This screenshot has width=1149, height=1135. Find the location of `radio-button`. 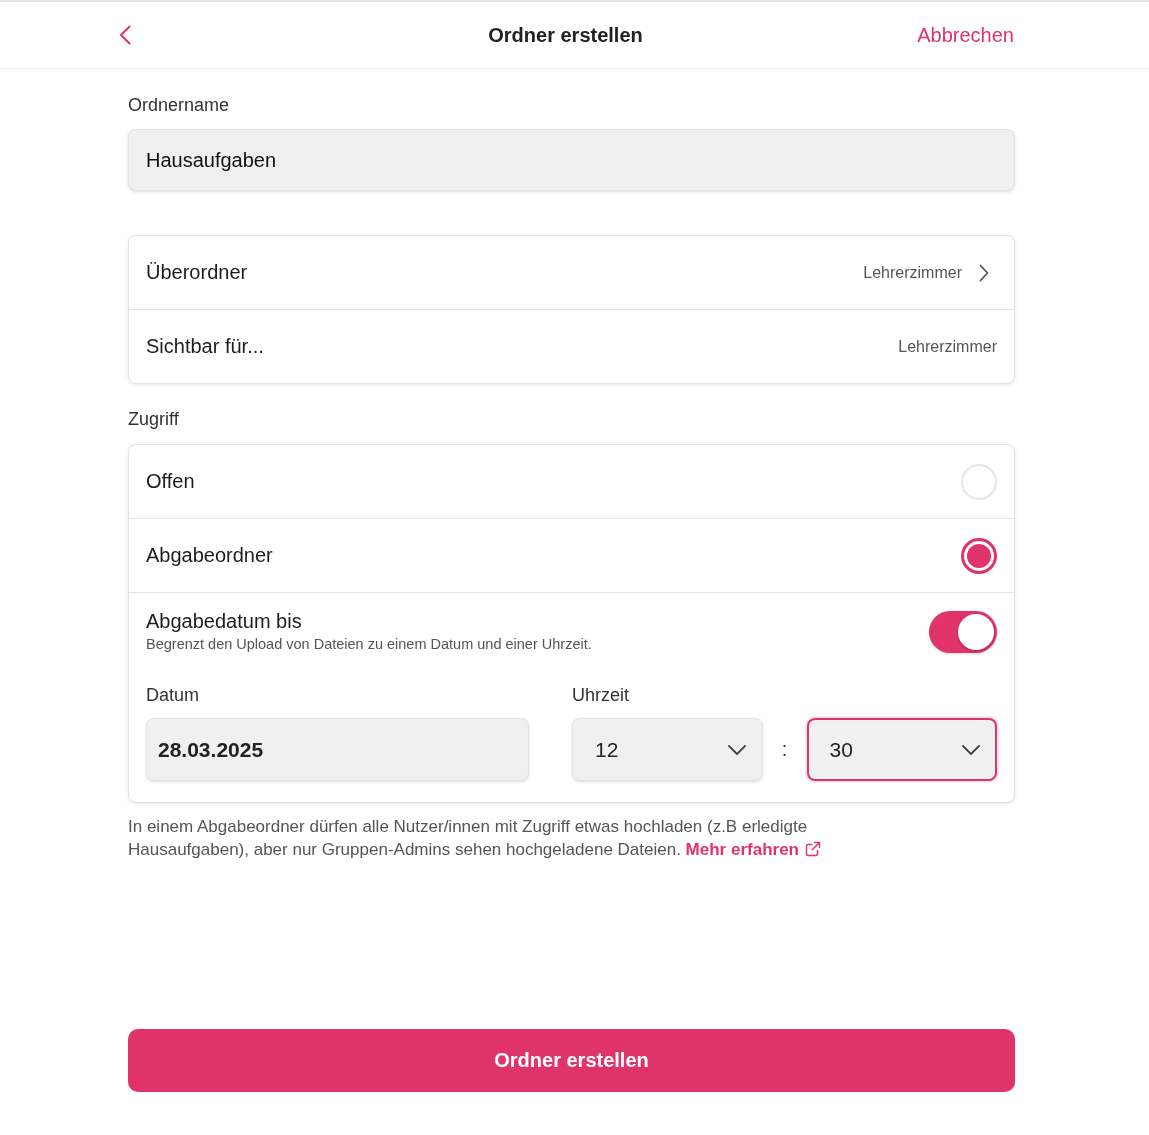

radio-button is located at coordinates (979, 555).